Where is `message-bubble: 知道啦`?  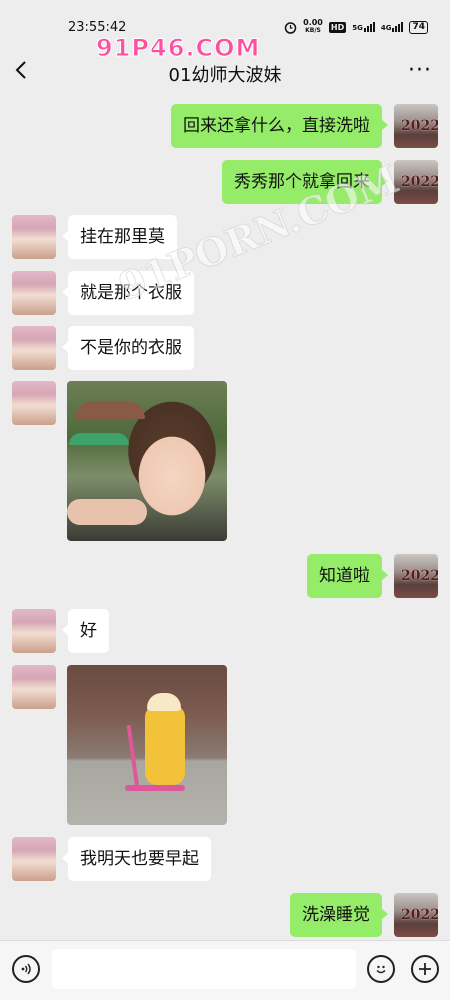
message-bubble: 知道啦 is located at coordinates (347, 576).